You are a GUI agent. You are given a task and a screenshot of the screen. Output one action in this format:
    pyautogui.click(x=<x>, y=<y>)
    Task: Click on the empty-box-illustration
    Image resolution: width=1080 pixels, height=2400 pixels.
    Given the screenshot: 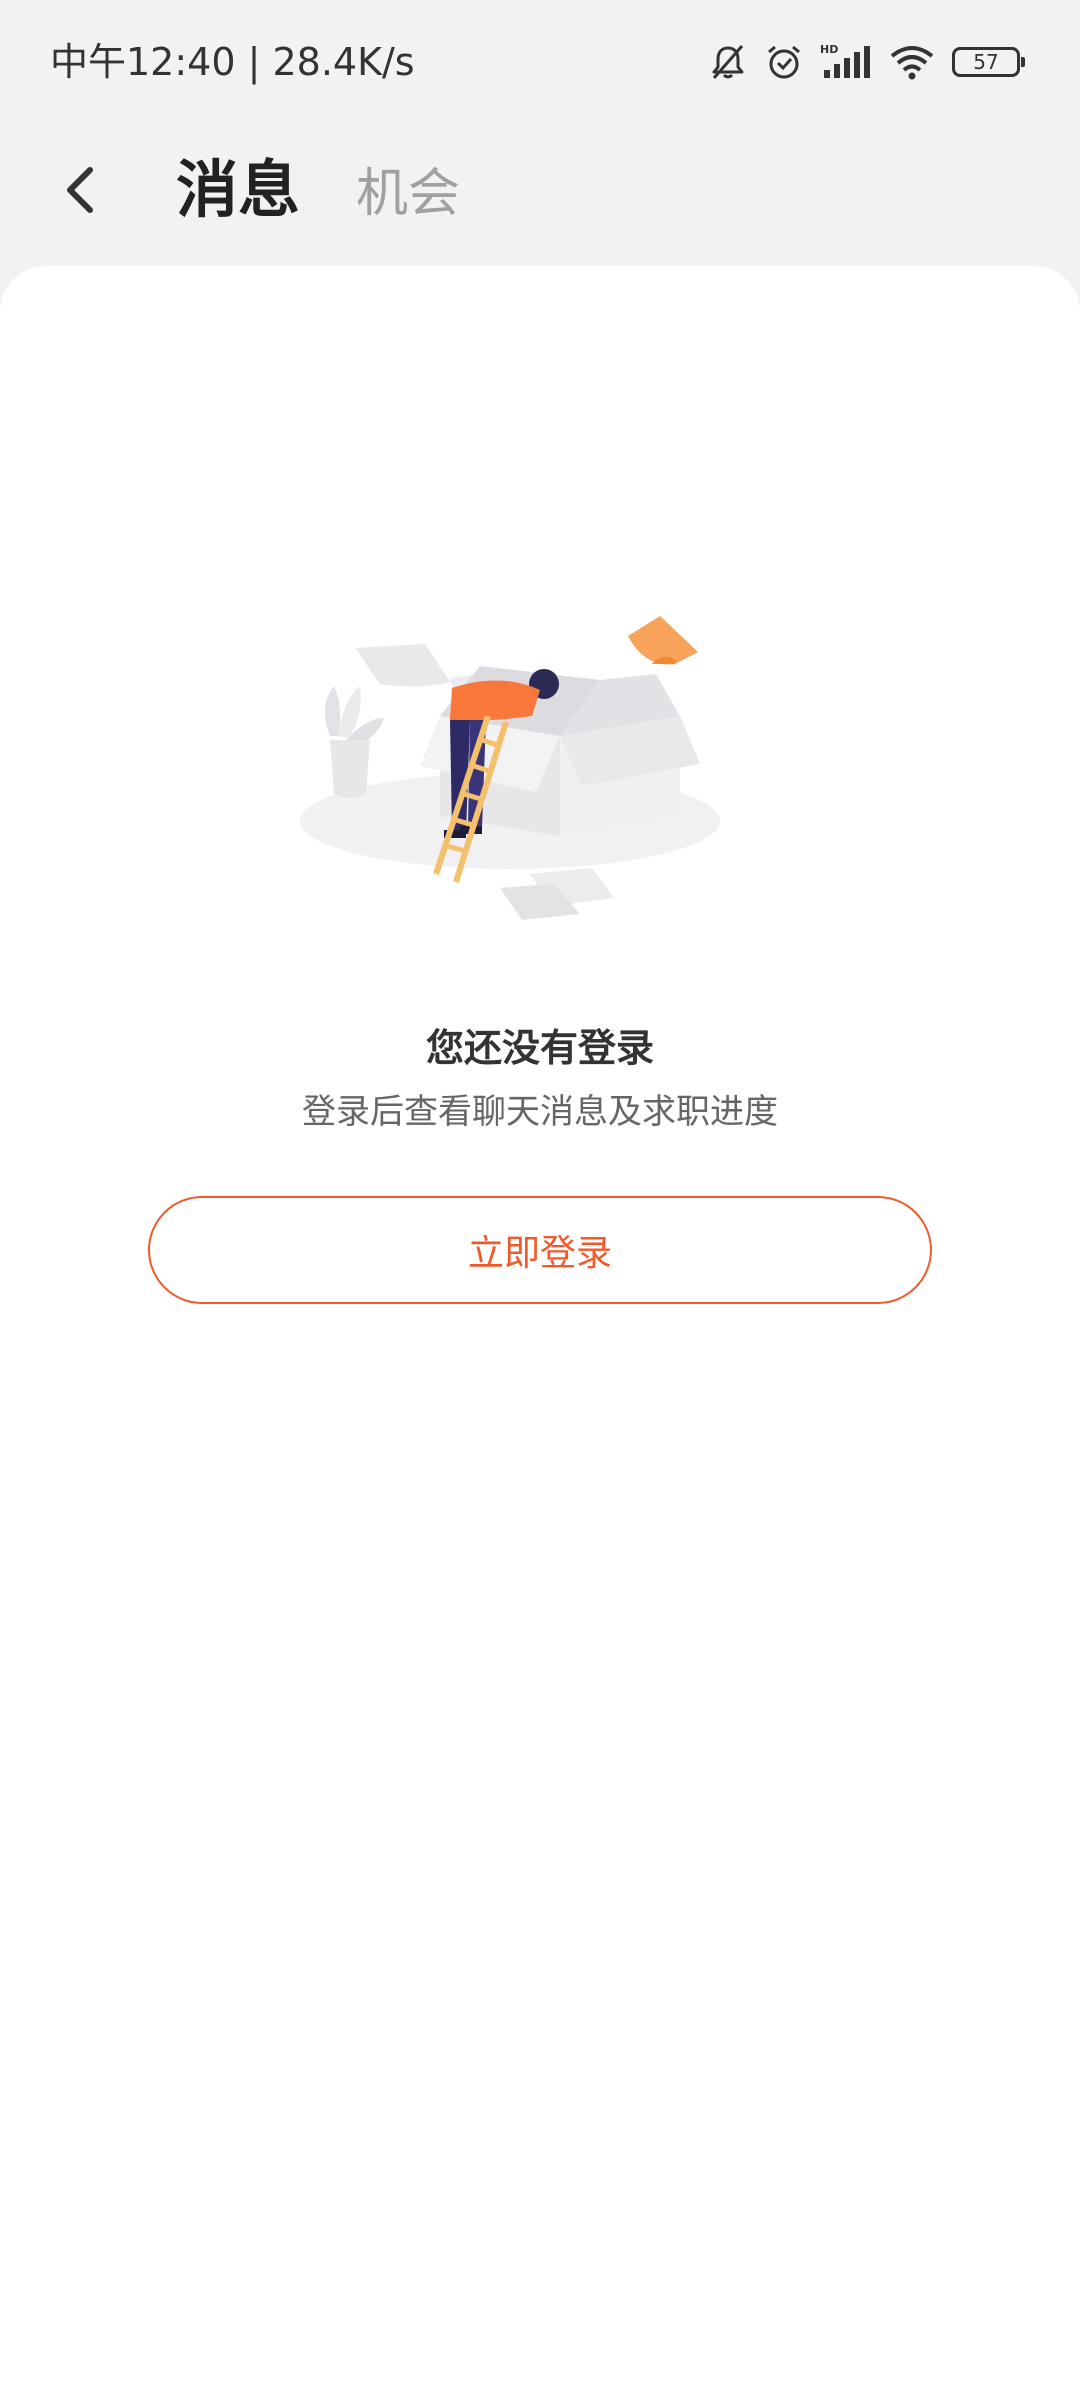 What is the action you would take?
    pyautogui.click(x=510, y=768)
    